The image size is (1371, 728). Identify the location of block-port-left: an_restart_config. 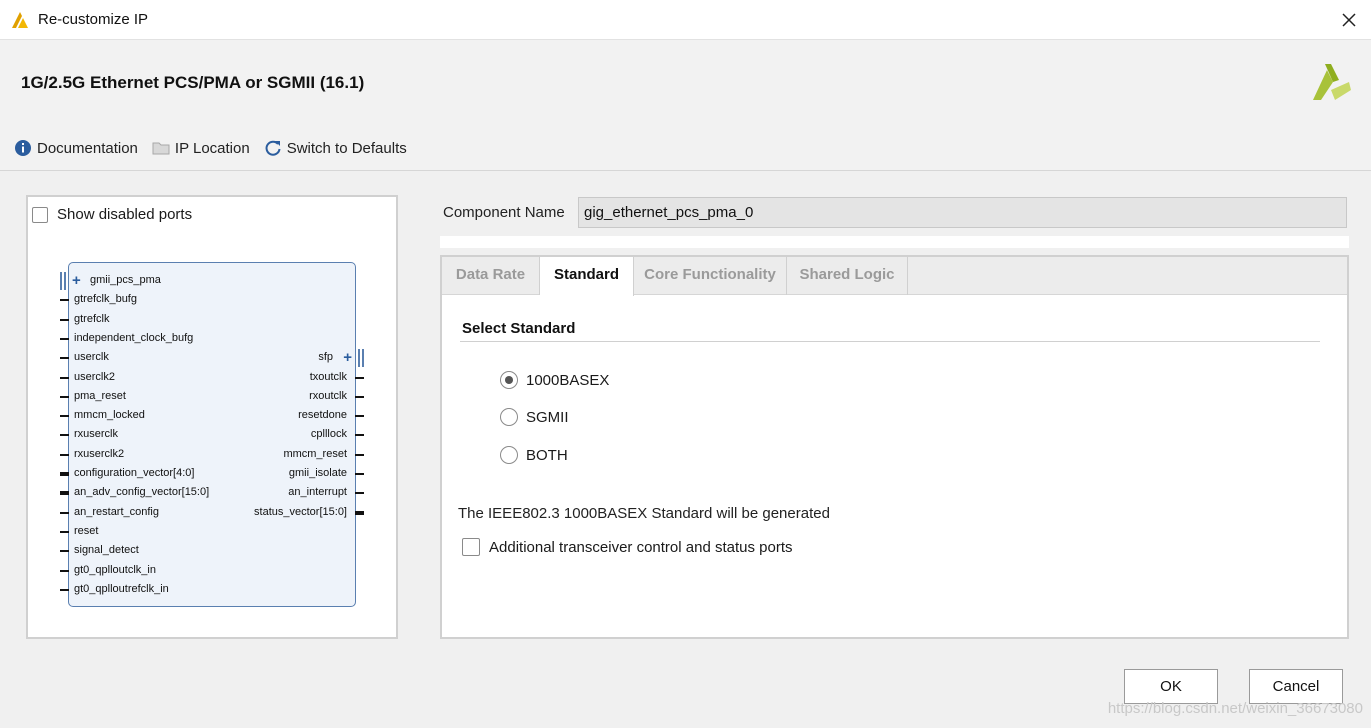
(116, 511).